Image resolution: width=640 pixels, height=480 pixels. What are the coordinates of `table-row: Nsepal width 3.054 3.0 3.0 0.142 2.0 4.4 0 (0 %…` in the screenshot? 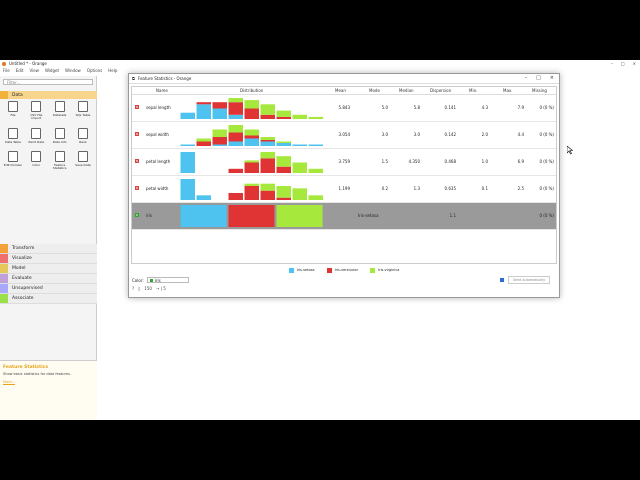 It's located at (344, 135).